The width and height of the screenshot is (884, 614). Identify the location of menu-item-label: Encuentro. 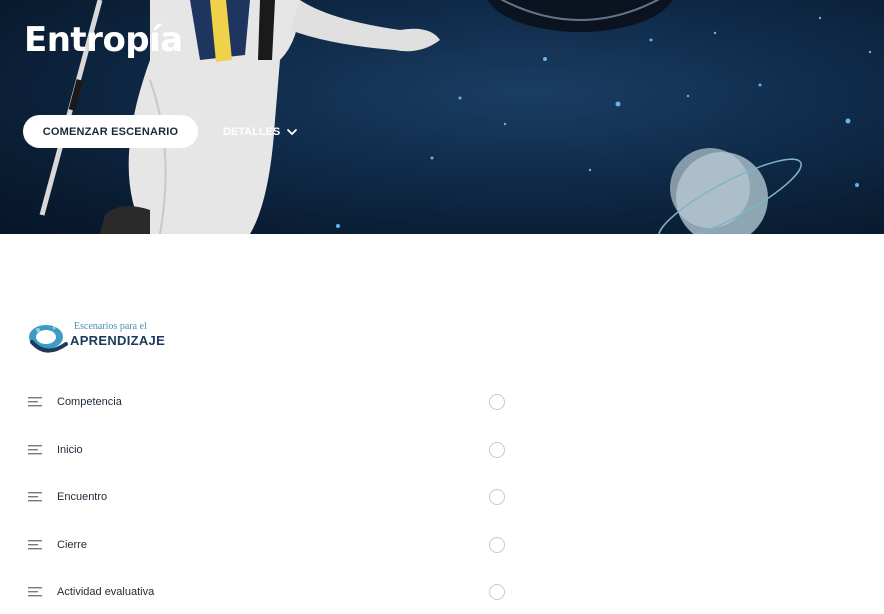
(82, 497).